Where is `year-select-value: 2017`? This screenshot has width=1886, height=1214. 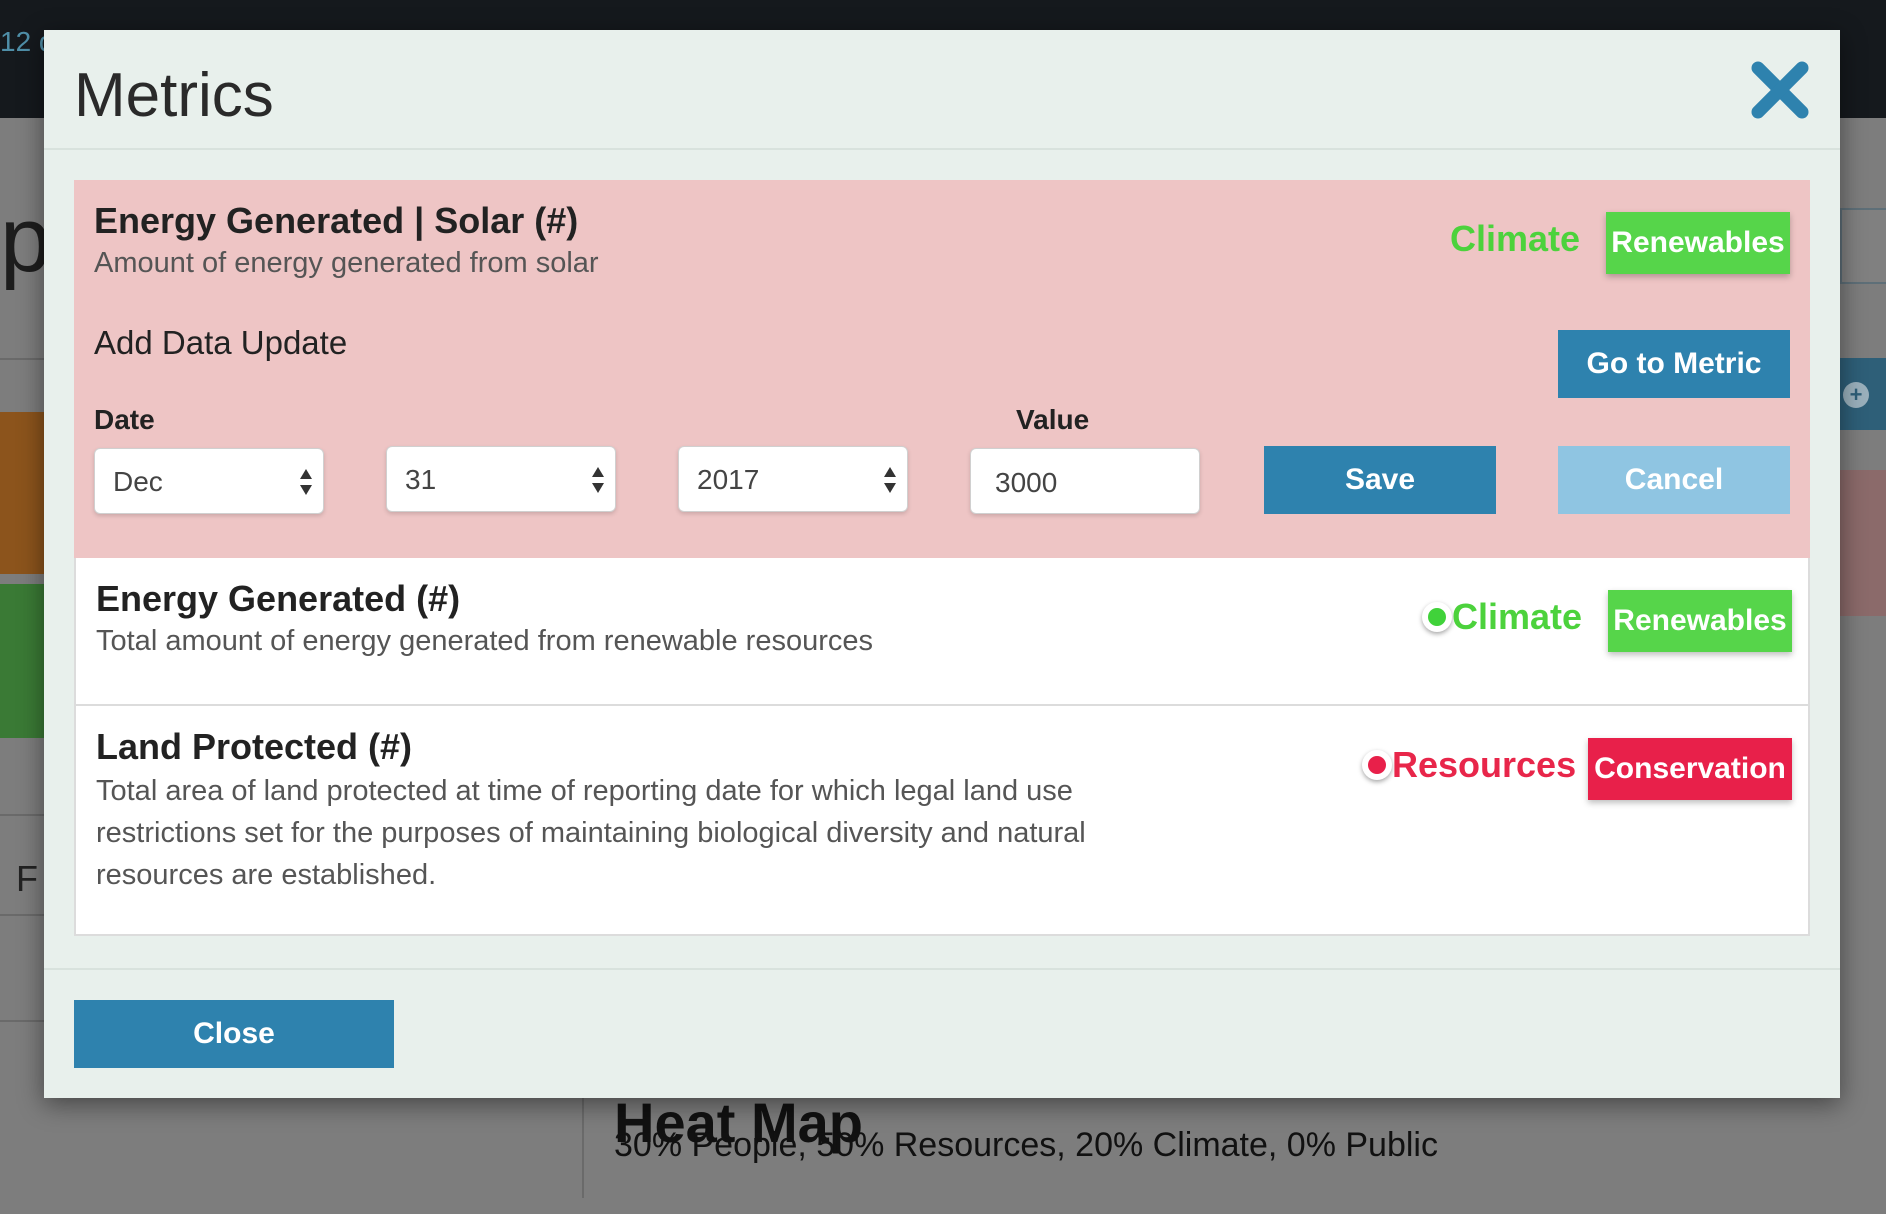 year-select-value: 2017 is located at coordinates (728, 479).